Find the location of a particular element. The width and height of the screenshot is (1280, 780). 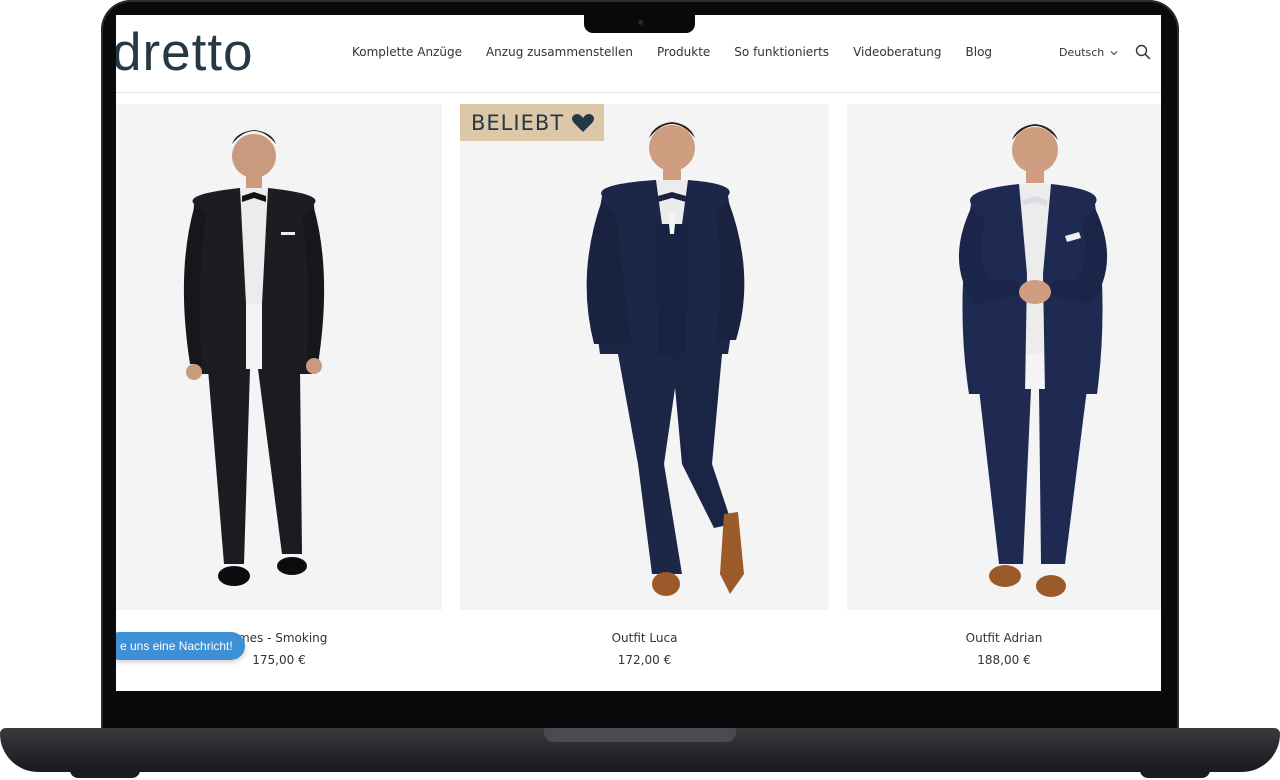

search-icon is located at coordinates (1143, 52).